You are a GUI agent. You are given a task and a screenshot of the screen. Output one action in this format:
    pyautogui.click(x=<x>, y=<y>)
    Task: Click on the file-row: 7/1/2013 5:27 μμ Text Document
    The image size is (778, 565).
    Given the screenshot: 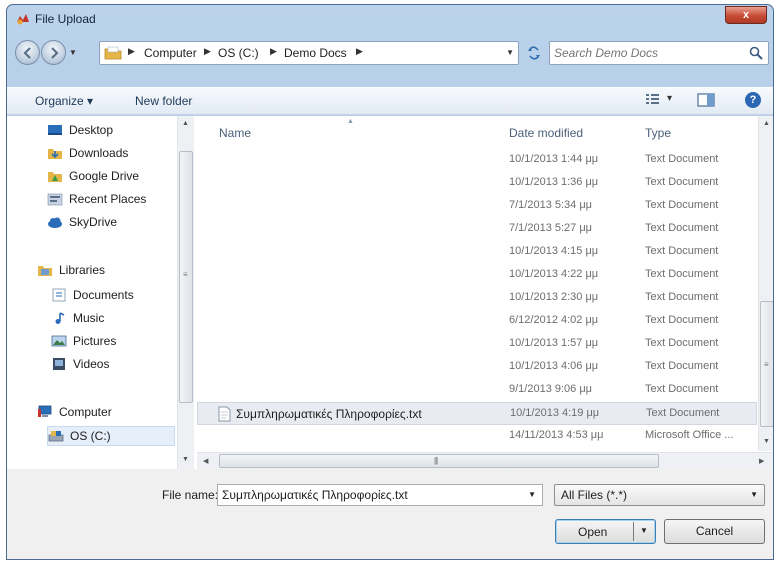 What is the action you would take?
    pyautogui.click(x=477, y=229)
    